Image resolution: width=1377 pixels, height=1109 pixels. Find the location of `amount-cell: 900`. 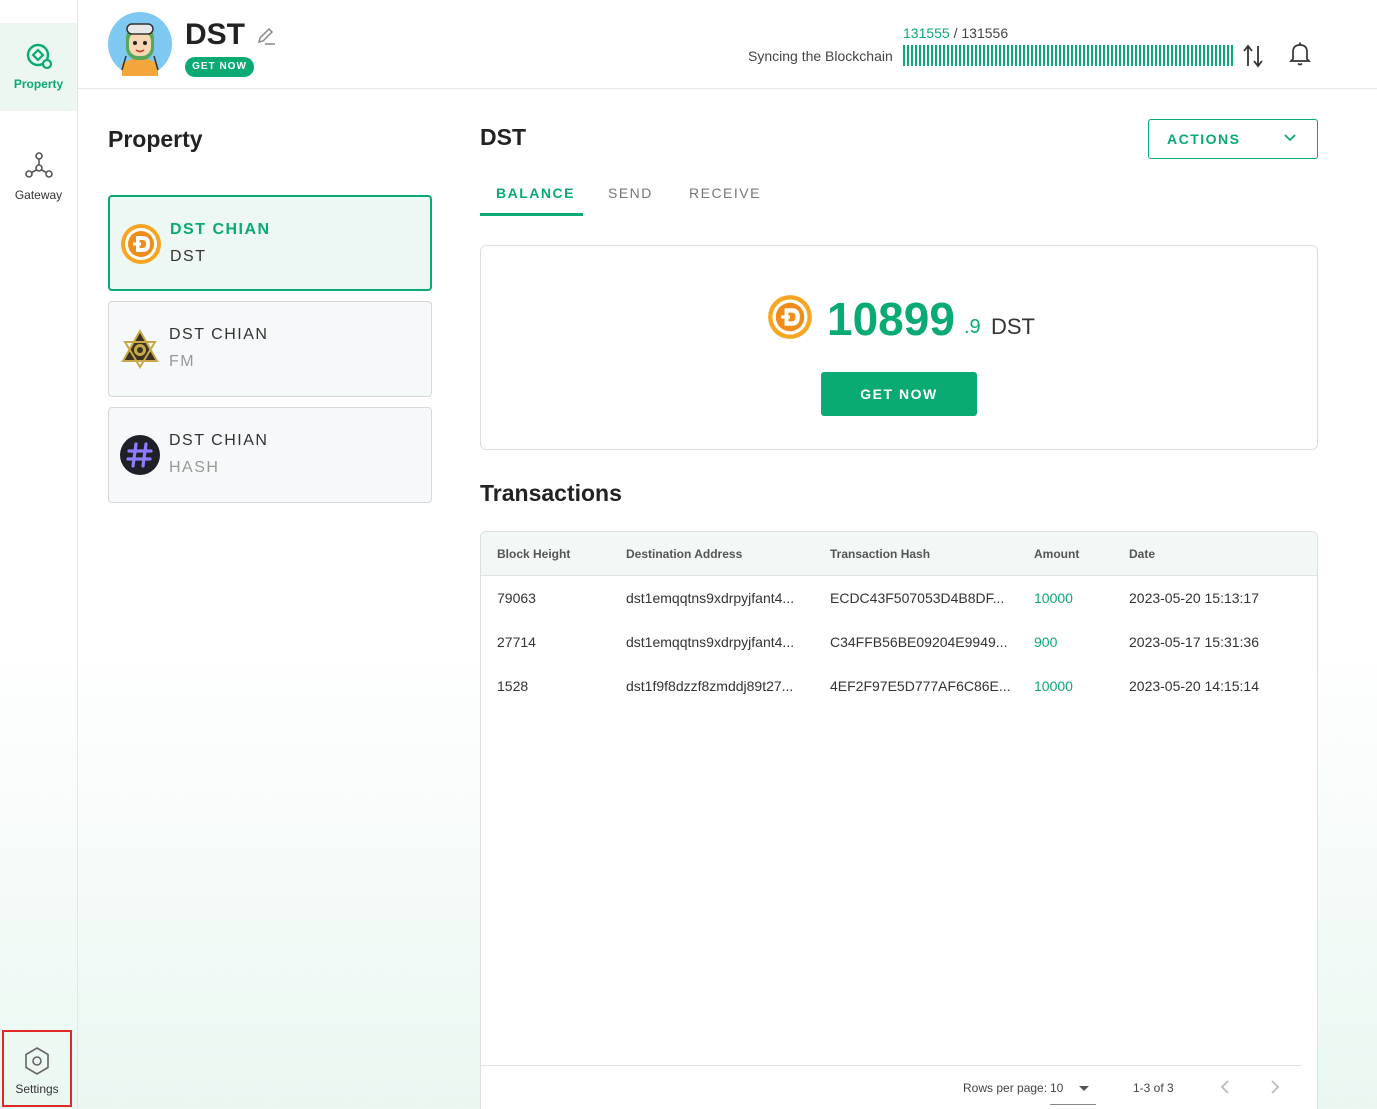

amount-cell: 900 is located at coordinates (1046, 642).